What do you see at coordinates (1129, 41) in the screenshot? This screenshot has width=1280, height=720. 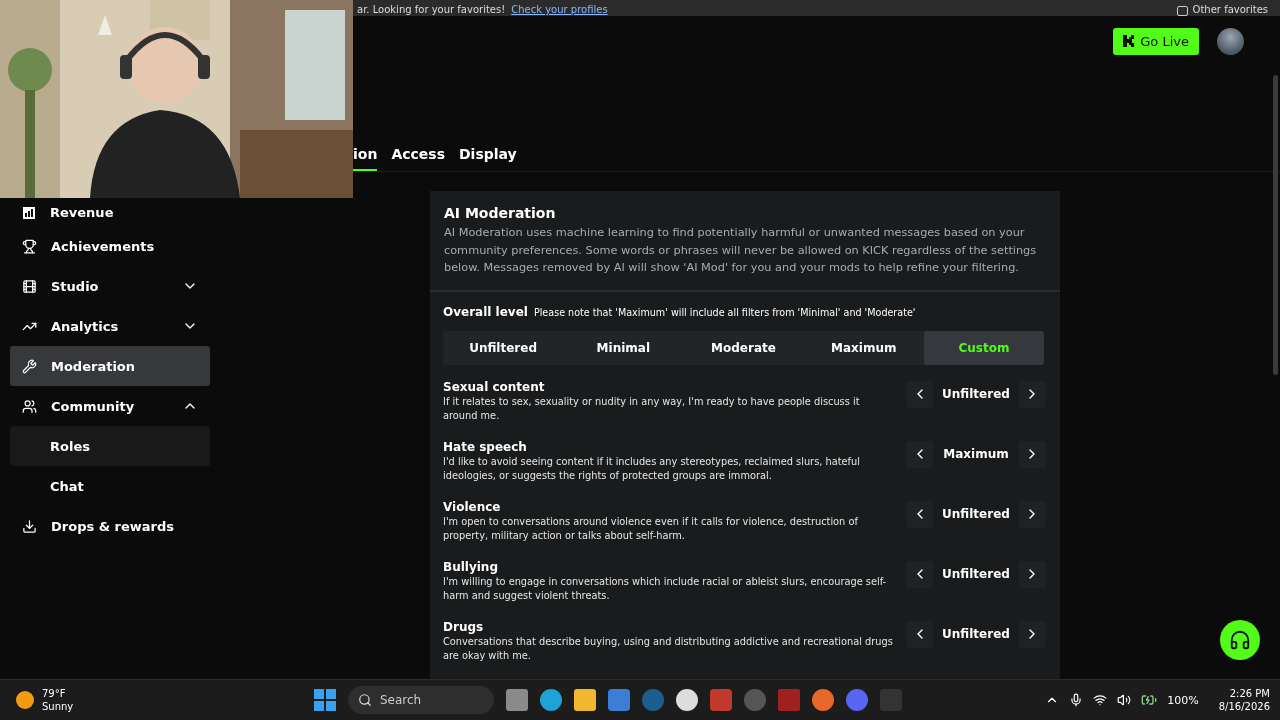 I see `k-logo-icon` at bounding box center [1129, 41].